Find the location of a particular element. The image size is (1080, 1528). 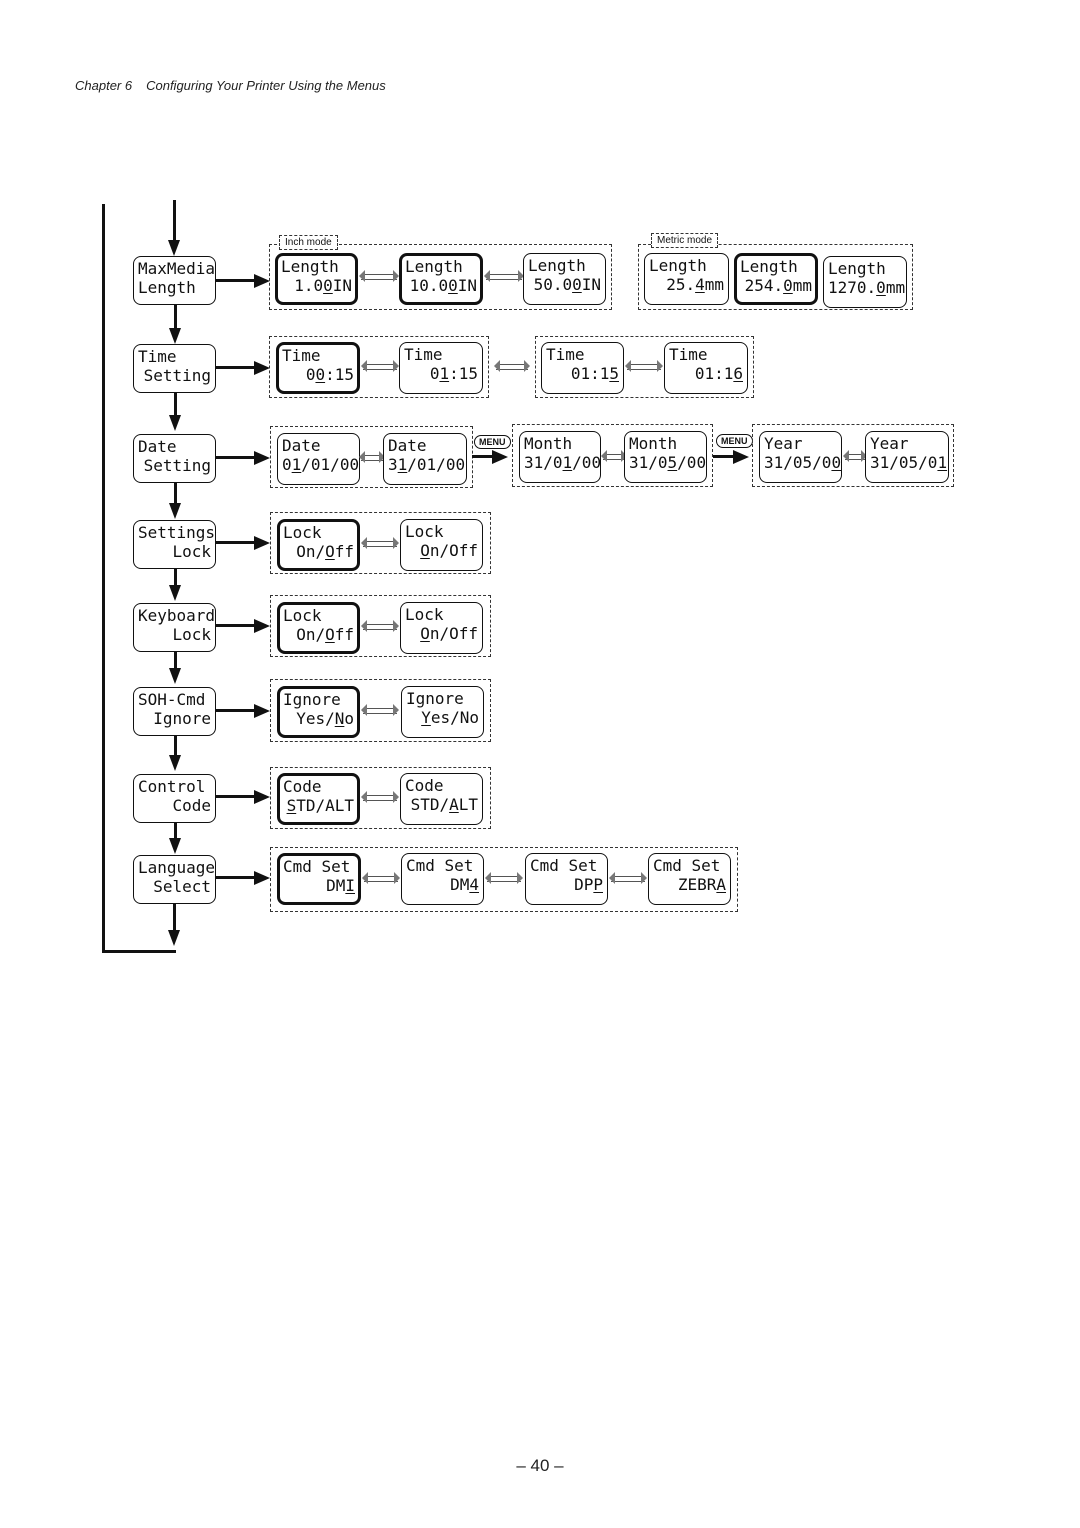

inch-mode-tag: Inch mode is located at coordinates (308, 242).